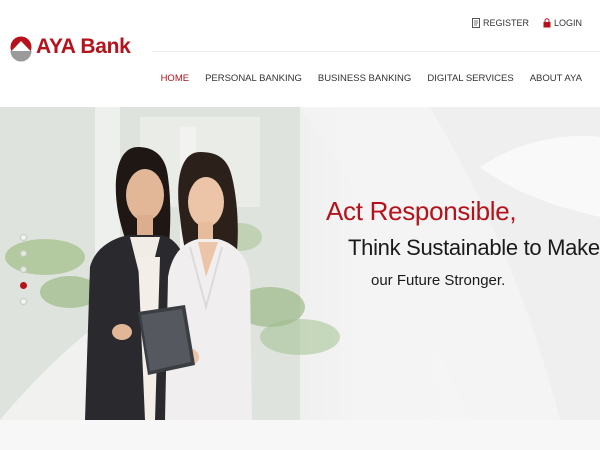 Image resolution: width=600 pixels, height=450 pixels. I want to click on register-link: REGISTER, so click(500, 23).